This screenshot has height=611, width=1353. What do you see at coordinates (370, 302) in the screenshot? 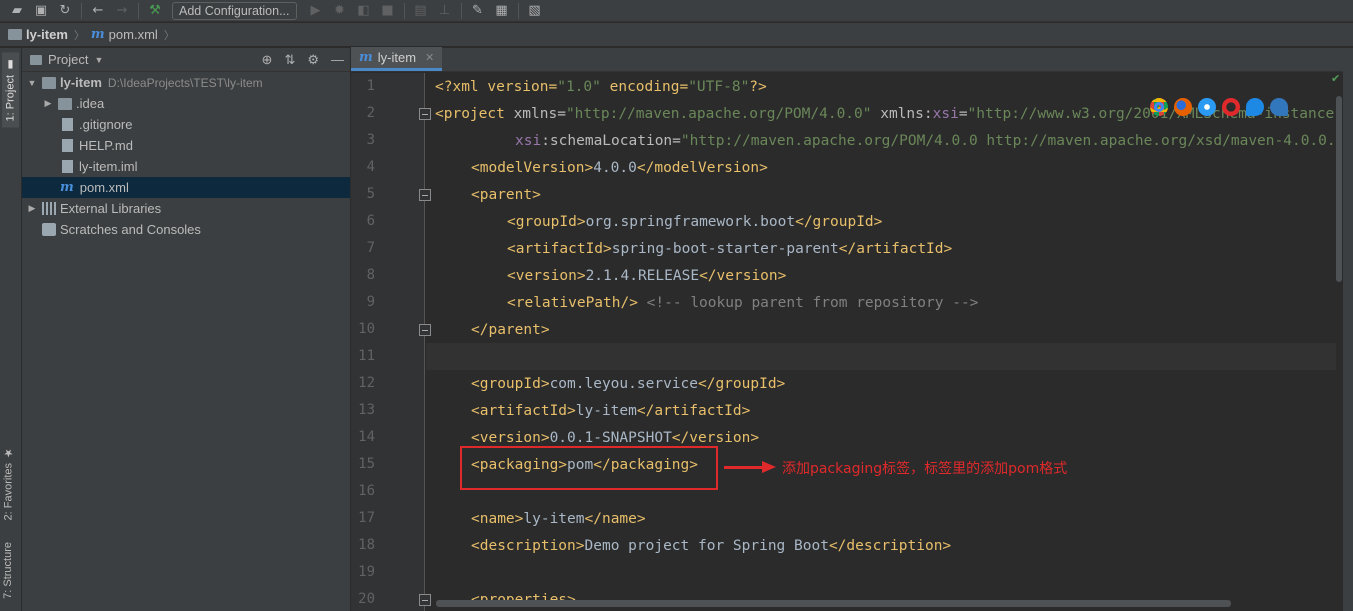
I see `line-number: 9` at bounding box center [370, 302].